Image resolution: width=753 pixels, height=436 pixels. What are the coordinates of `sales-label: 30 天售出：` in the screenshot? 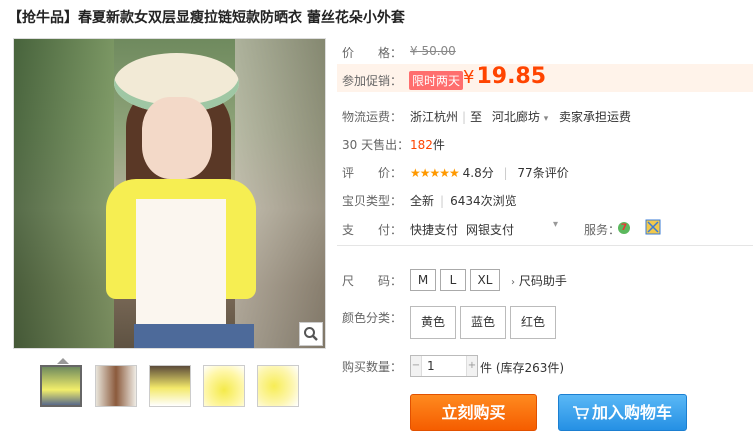 It's located at (376, 145).